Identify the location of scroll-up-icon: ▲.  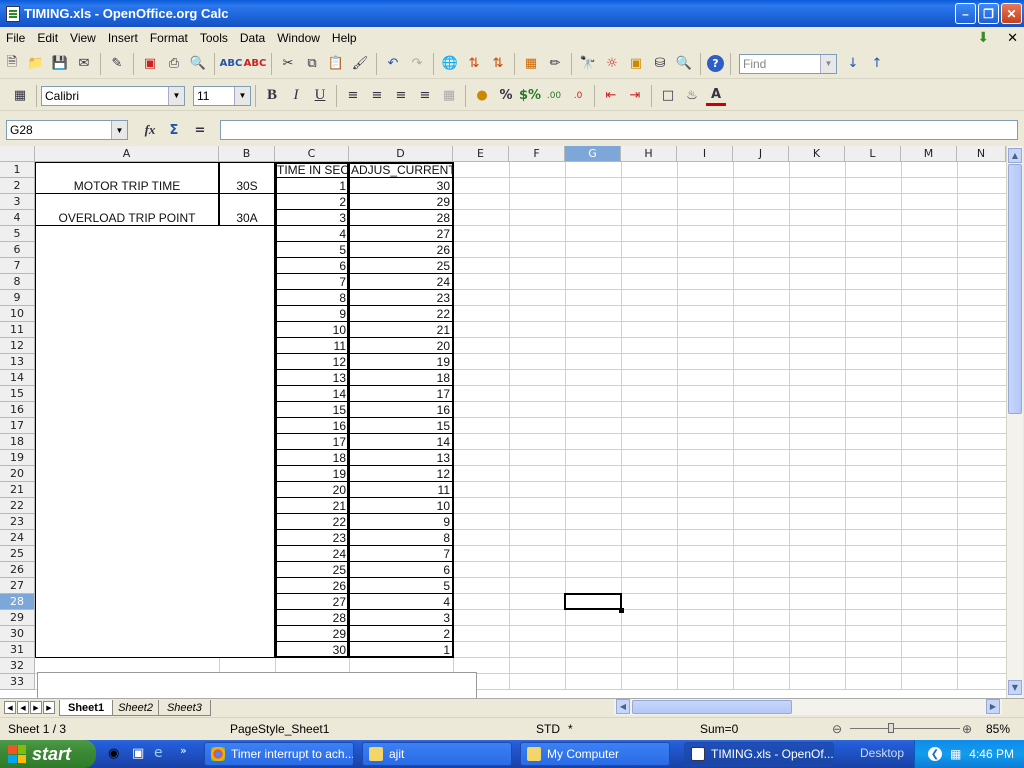
(1015, 155).